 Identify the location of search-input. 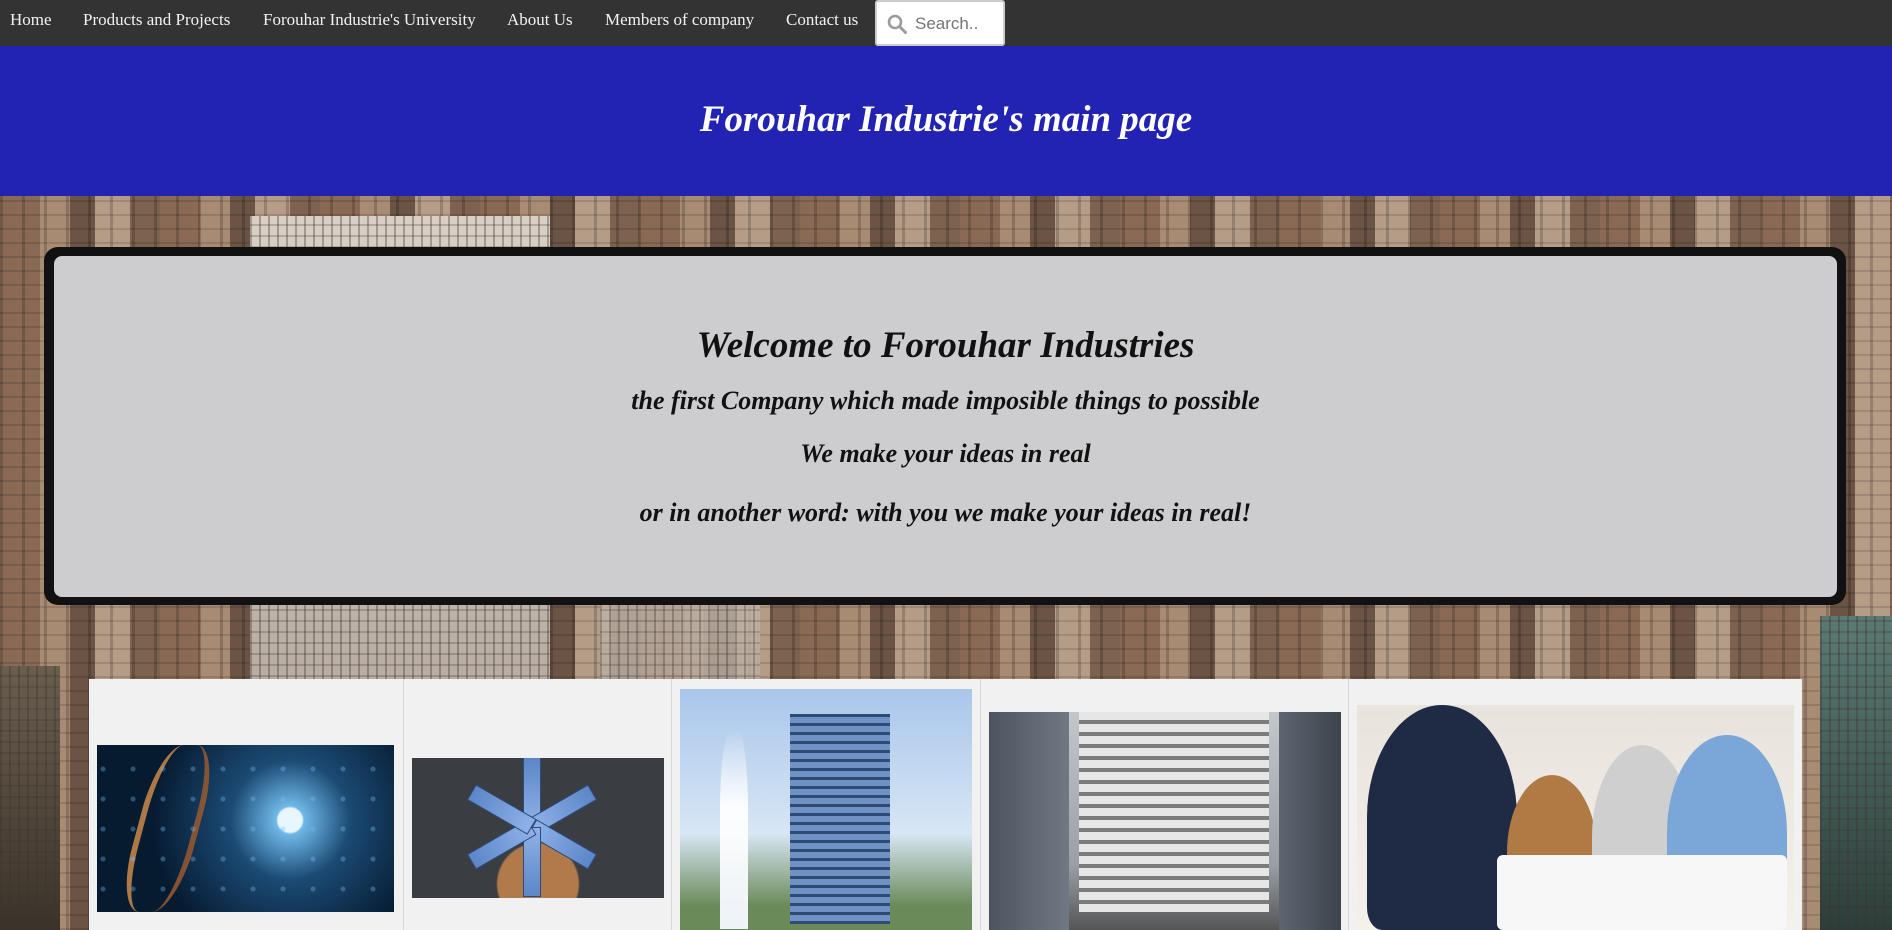
(958, 24).